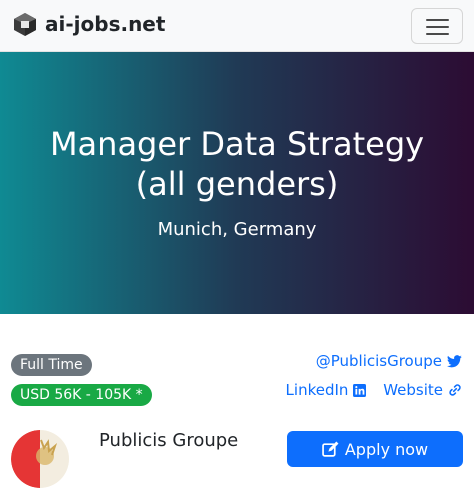 The width and height of the screenshot is (474, 488). What do you see at coordinates (330, 449) in the screenshot?
I see `edit-icon` at bounding box center [330, 449].